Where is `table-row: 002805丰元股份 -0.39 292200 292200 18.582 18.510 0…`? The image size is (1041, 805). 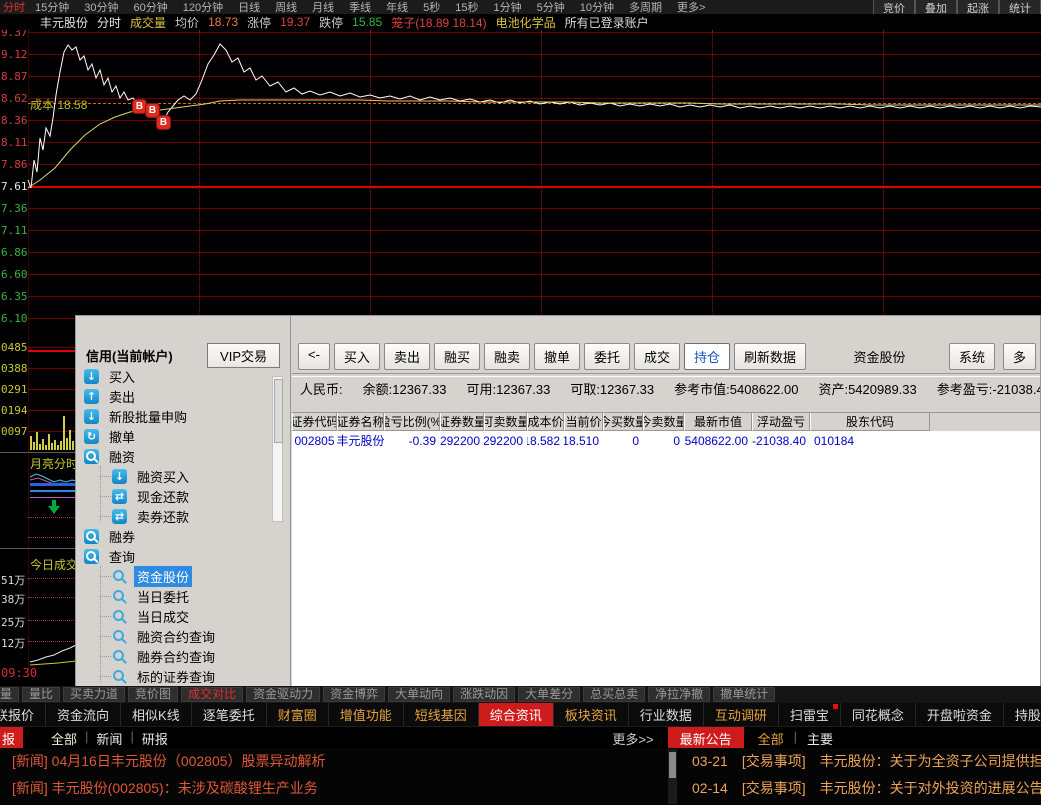
table-row: 002805丰元股份 -0.39 292200 292200 18.582 18.510 0… is located at coordinates (666, 440).